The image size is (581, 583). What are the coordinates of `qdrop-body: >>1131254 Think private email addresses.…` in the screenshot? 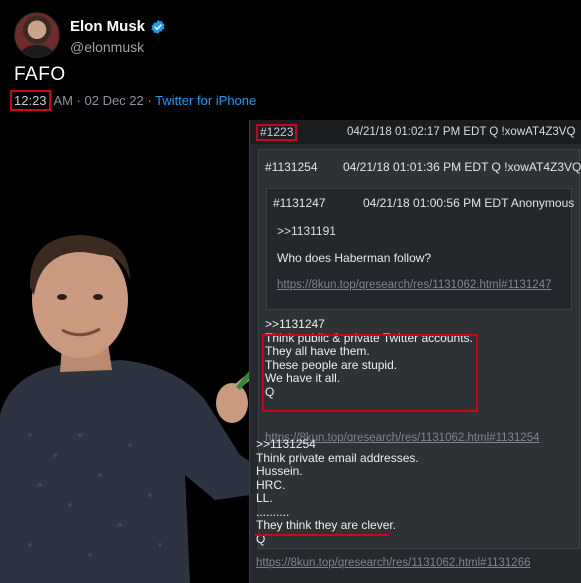 It's located at (337, 491).